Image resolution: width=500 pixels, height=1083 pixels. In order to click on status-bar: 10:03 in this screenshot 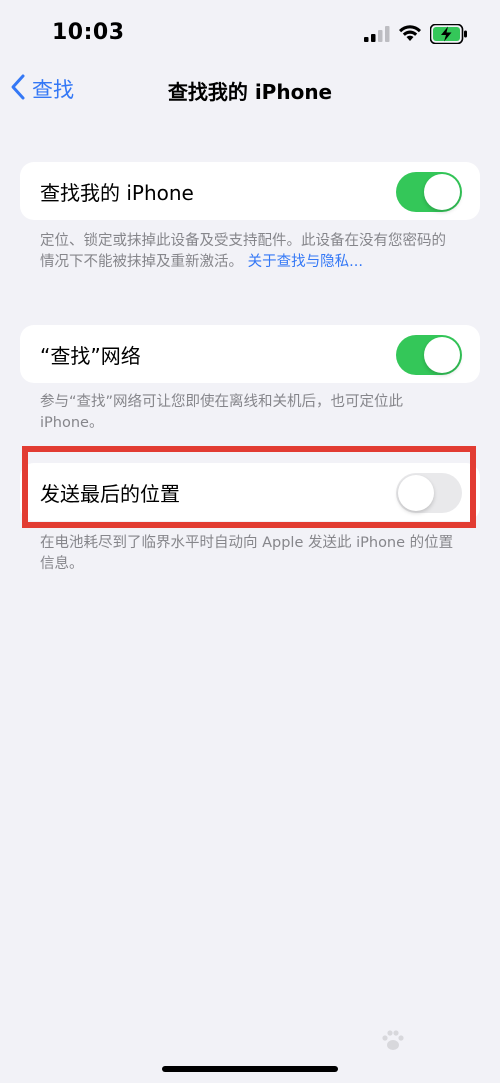, I will do `click(250, 32)`.